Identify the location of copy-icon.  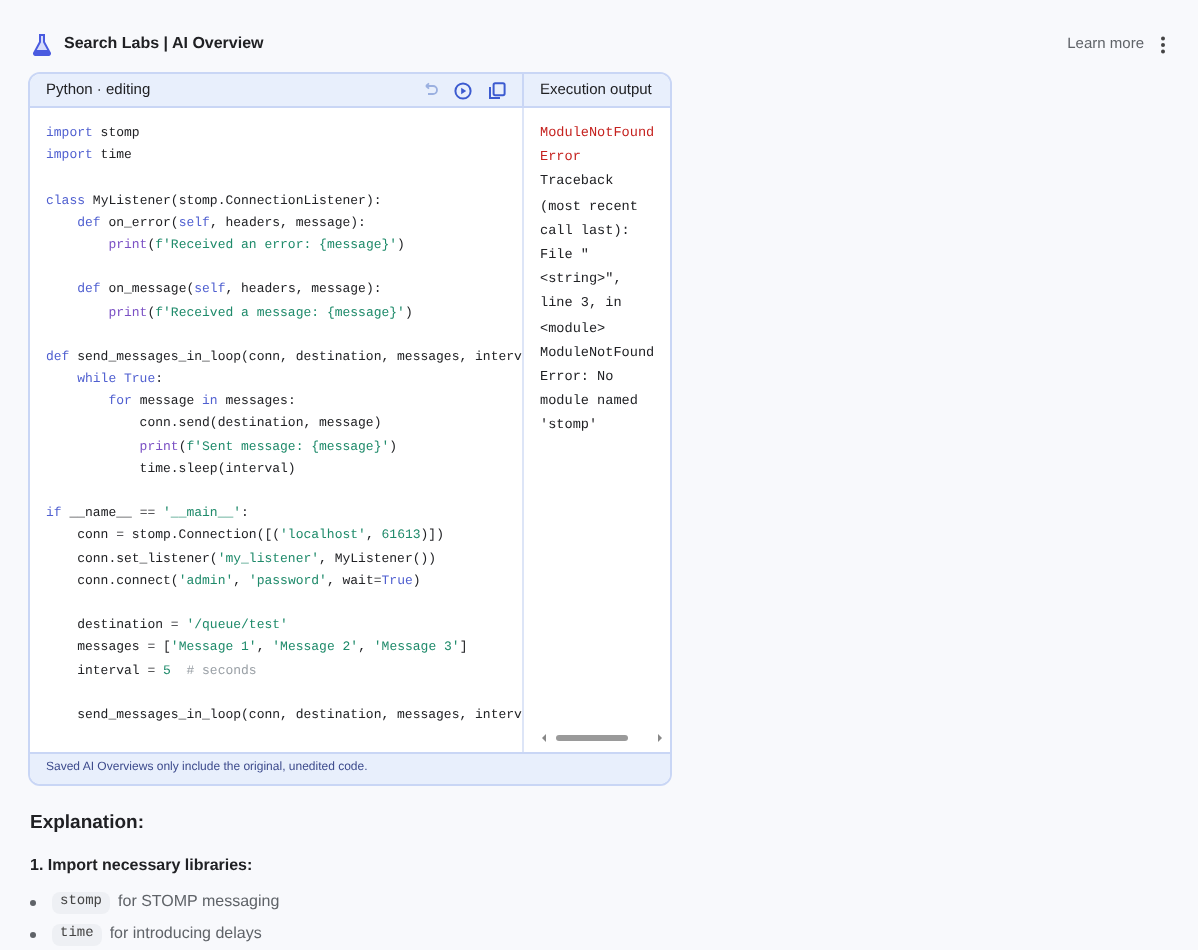
(497, 90).